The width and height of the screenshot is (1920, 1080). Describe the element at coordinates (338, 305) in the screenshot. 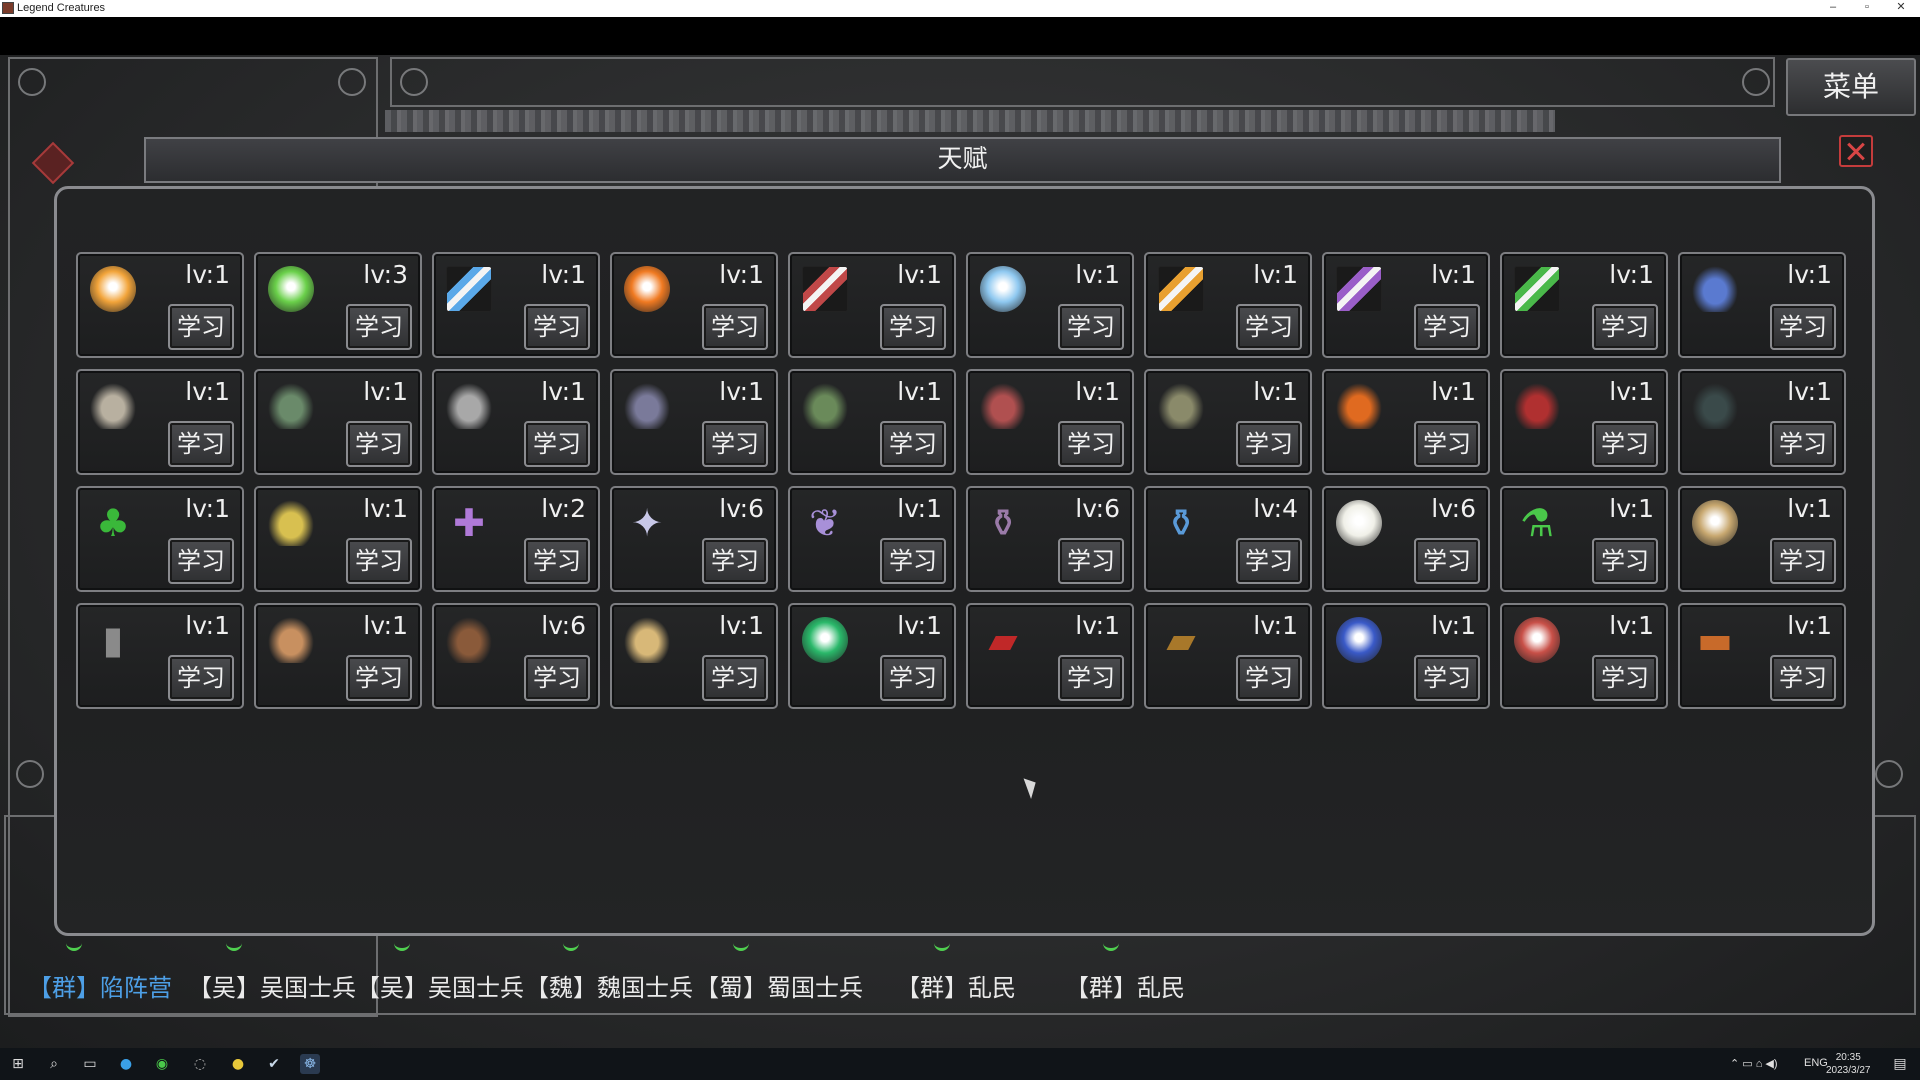

I see `talent-card: lv:3 学习` at that location.